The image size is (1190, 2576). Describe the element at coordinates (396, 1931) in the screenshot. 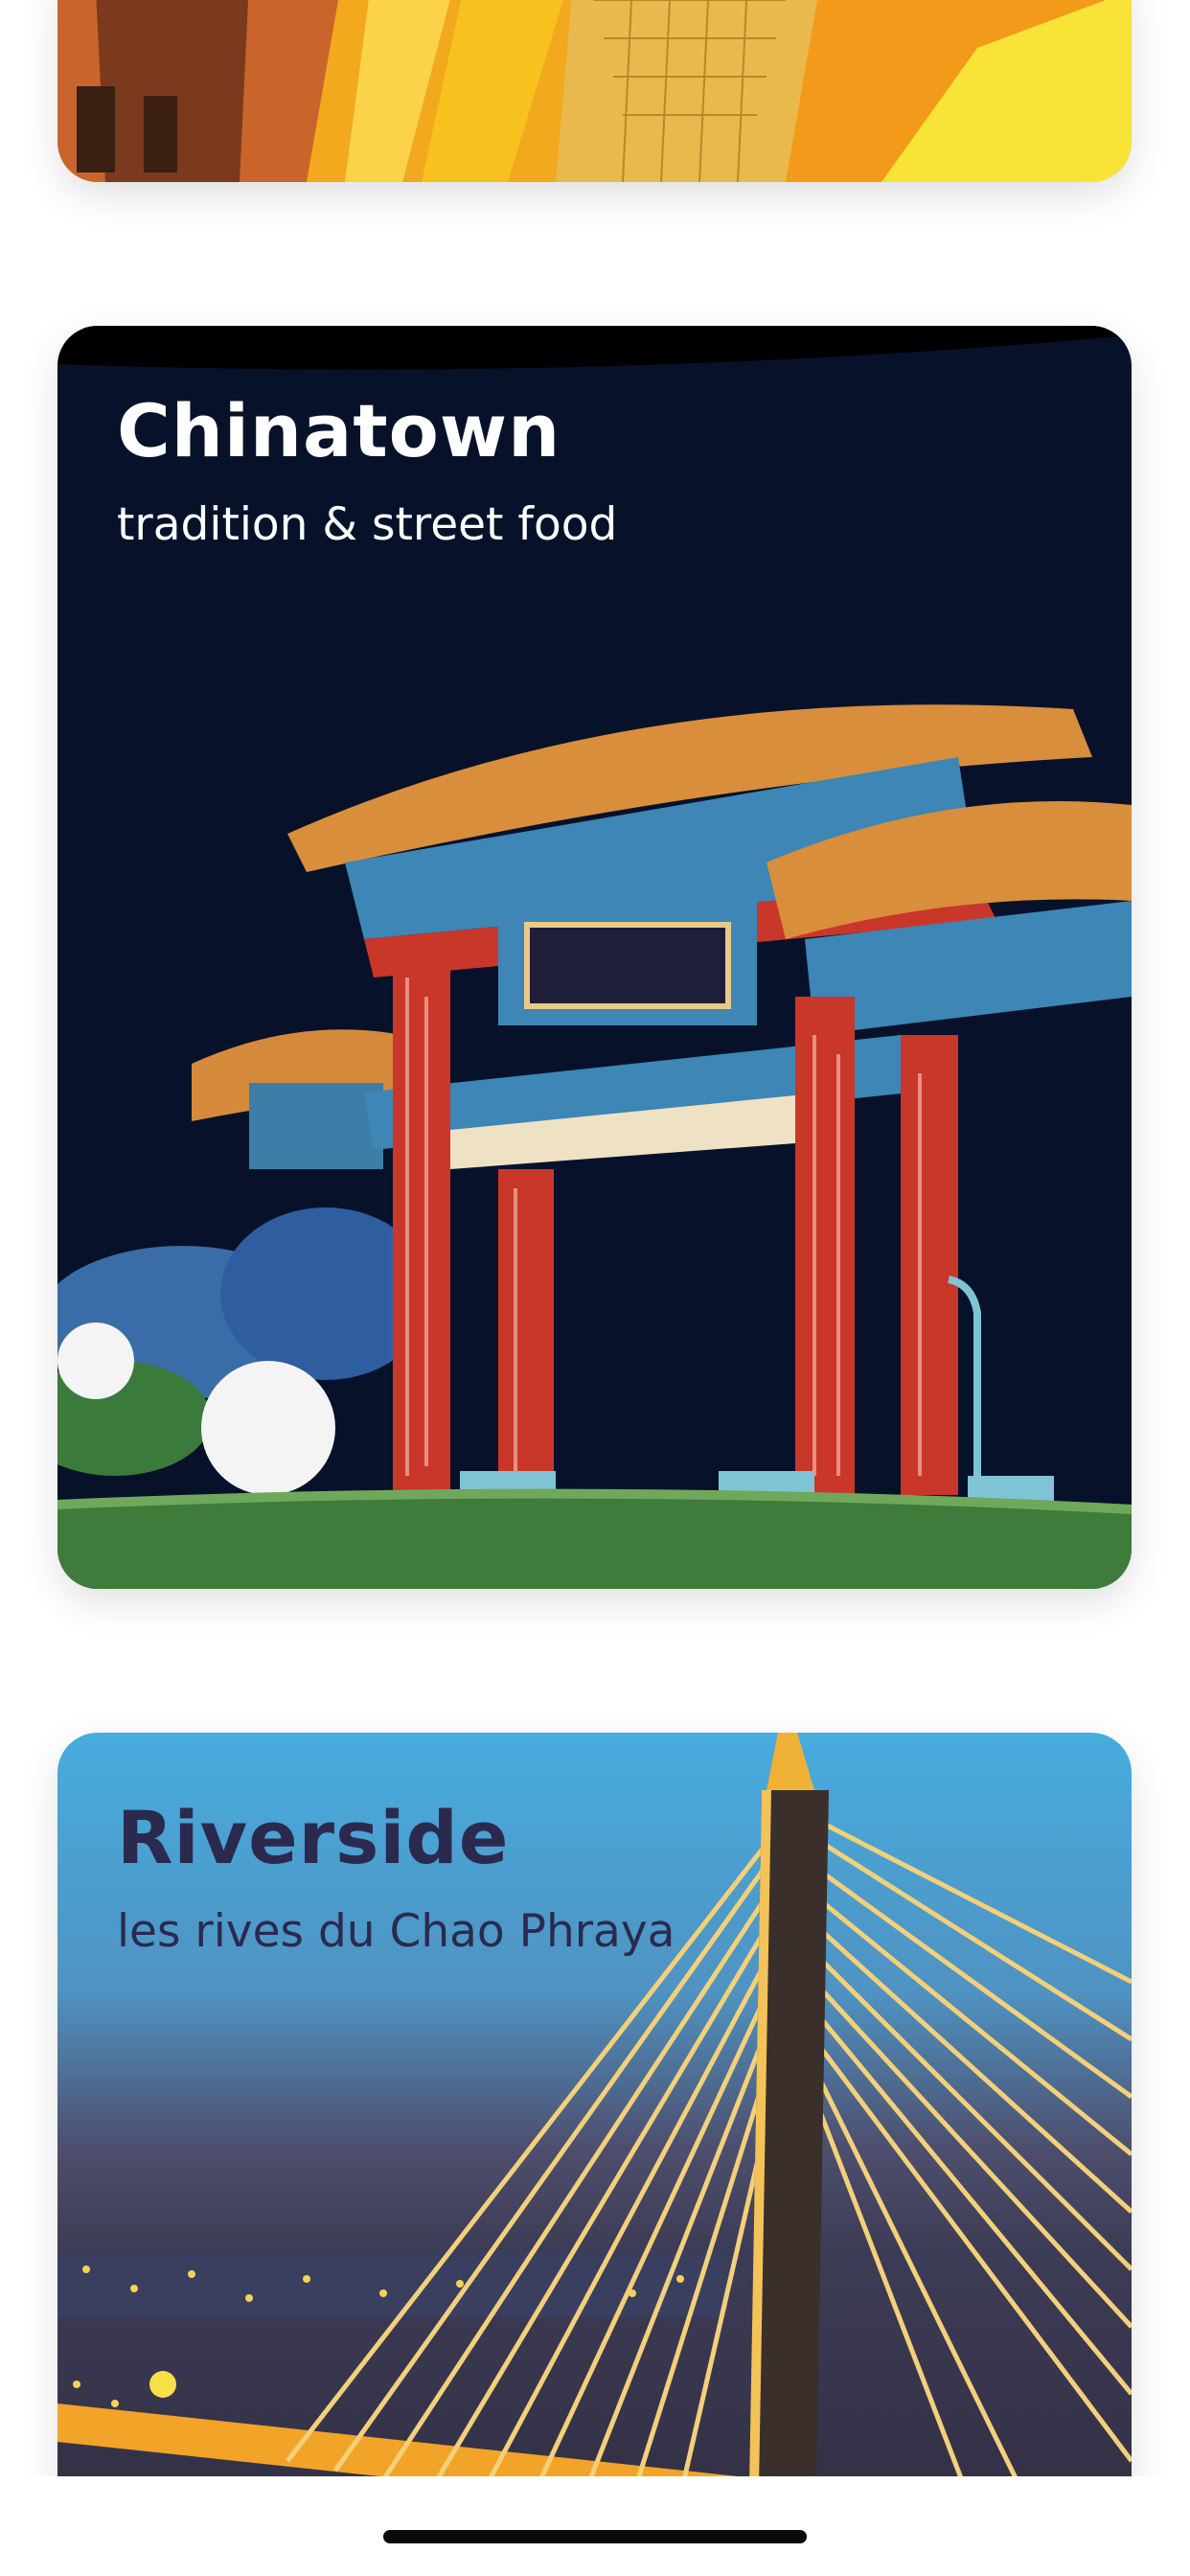

I see `card-subtitle: les rives du Chao Phraya` at that location.